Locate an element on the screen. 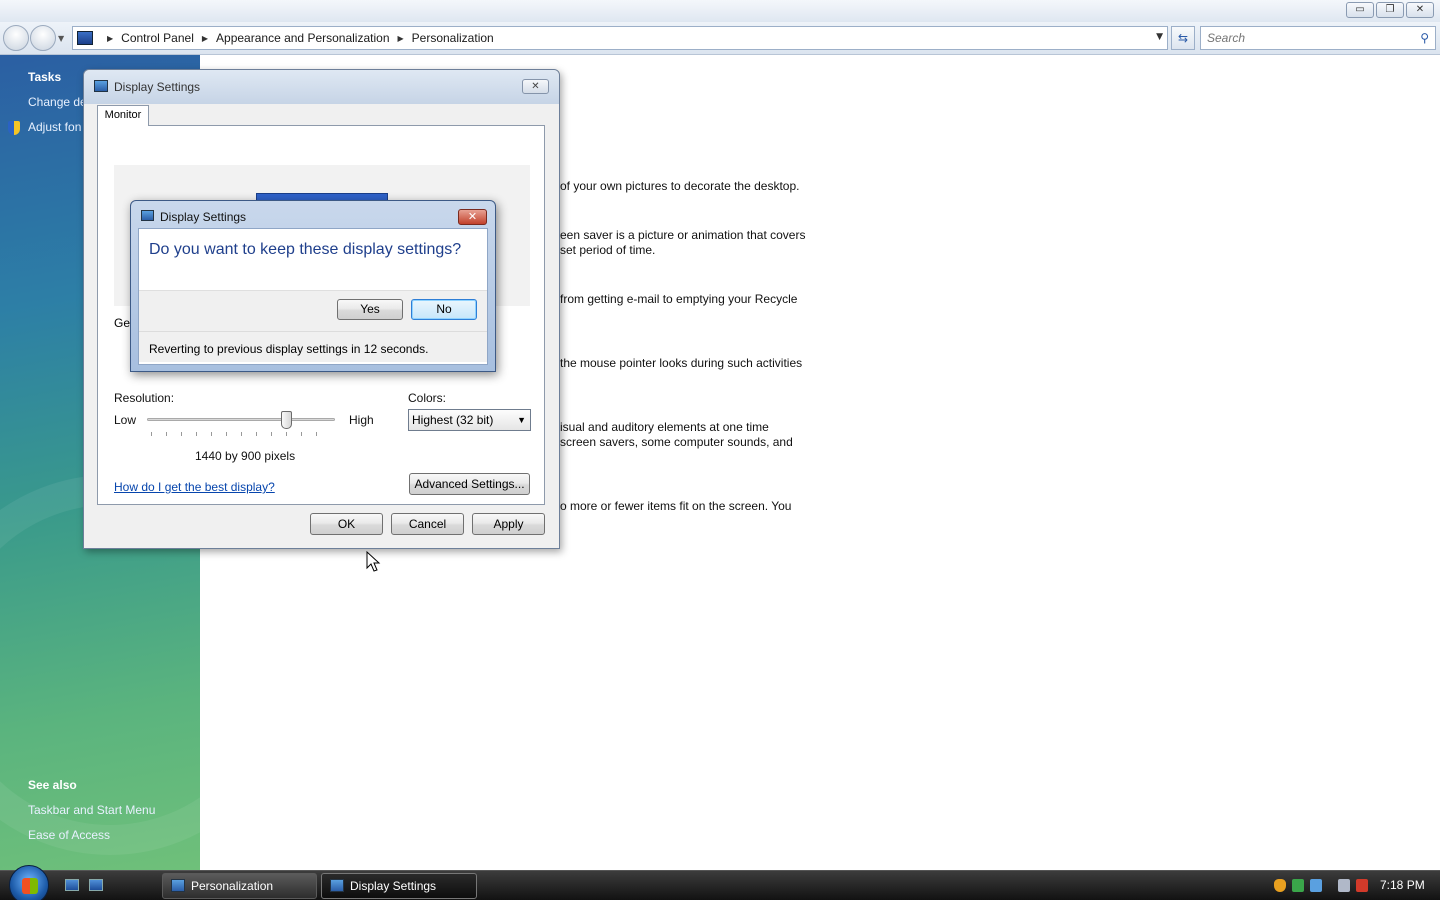 The height and width of the screenshot is (900, 1440). resolution-low-label: Low is located at coordinates (125, 420).